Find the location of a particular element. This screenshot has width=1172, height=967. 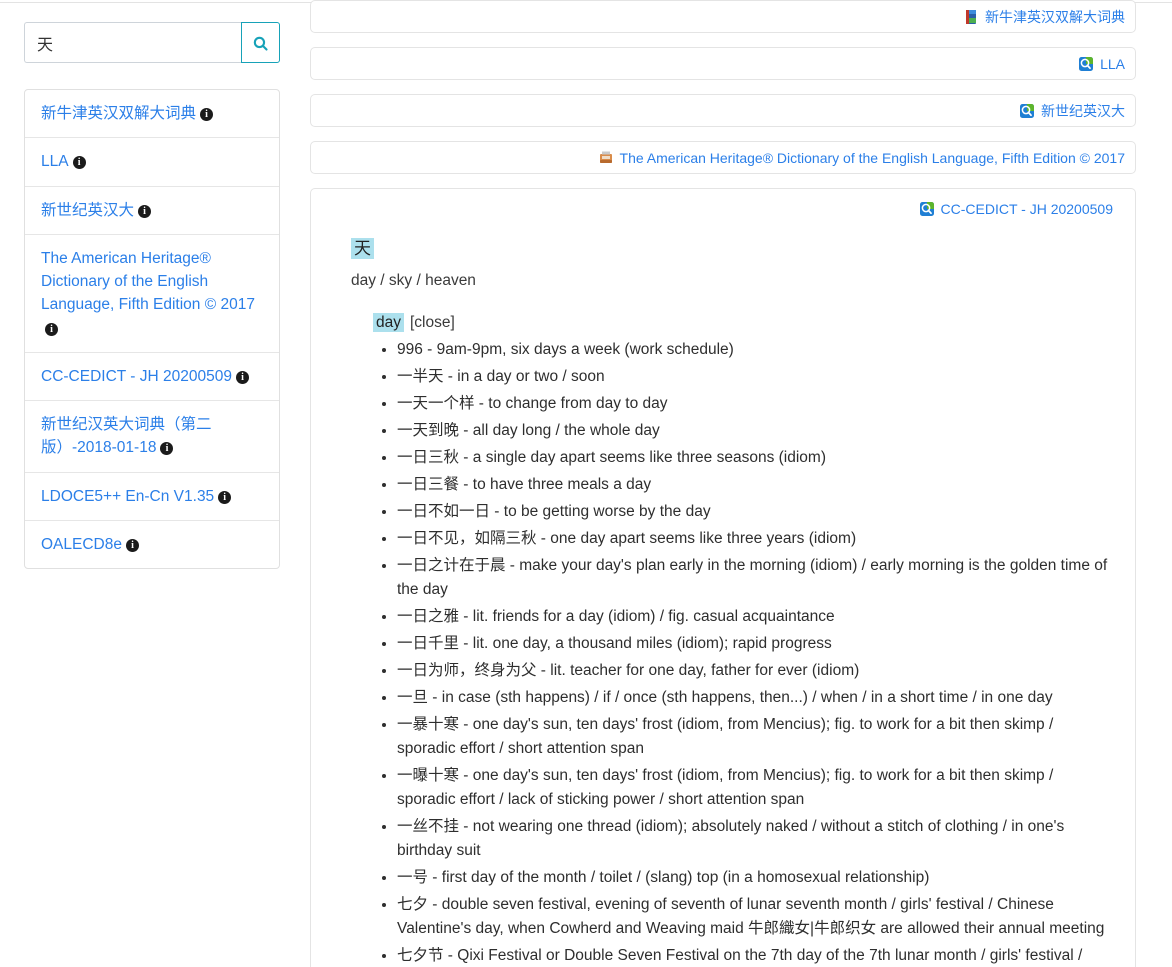

entry-gloss: day / sky / heaven is located at coordinates (413, 280).